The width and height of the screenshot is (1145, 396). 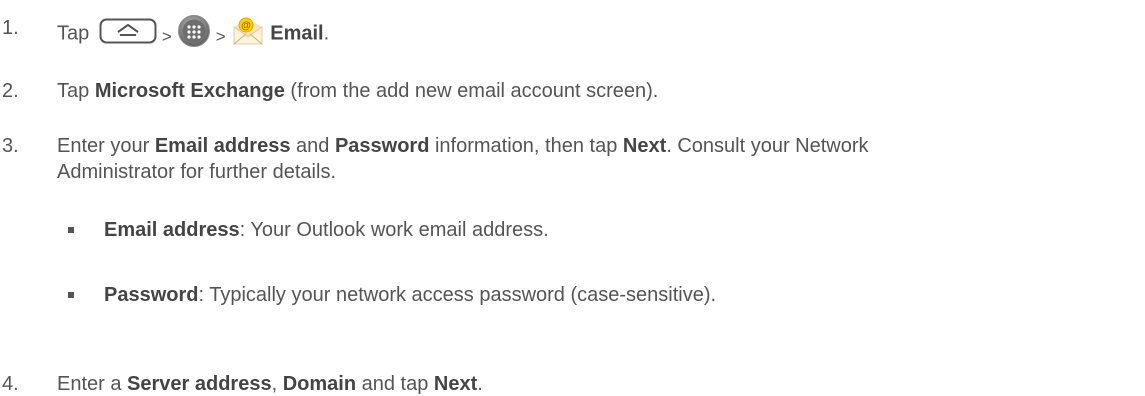 What do you see at coordinates (10, 28) in the screenshot?
I see `step-number: 1.` at bounding box center [10, 28].